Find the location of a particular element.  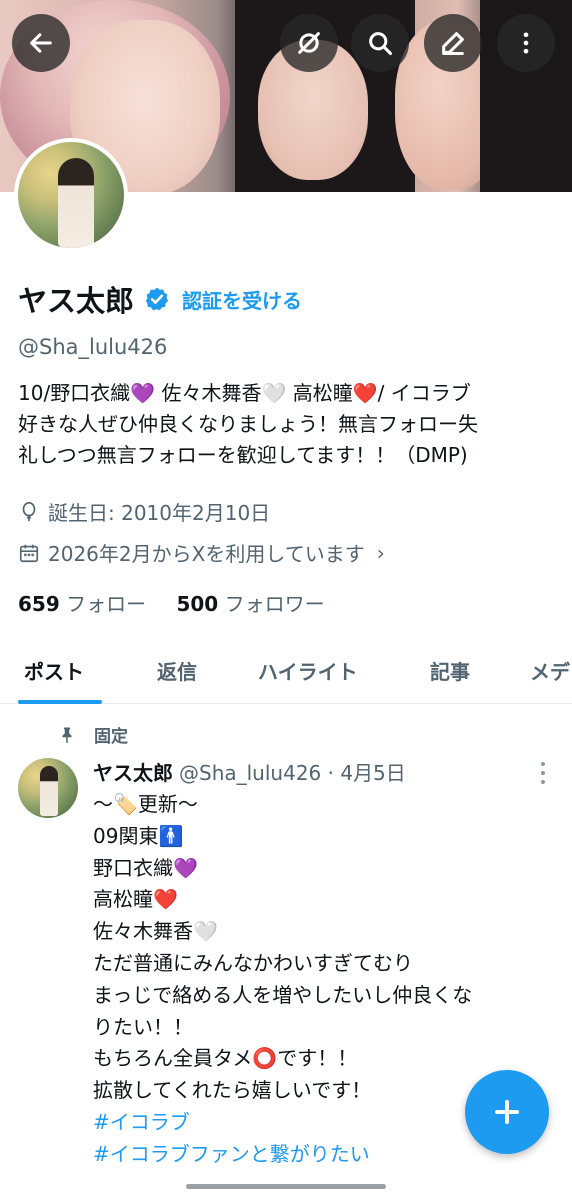

profile-name-row: ヤス太郎 認証を受ける is located at coordinates (160, 299).